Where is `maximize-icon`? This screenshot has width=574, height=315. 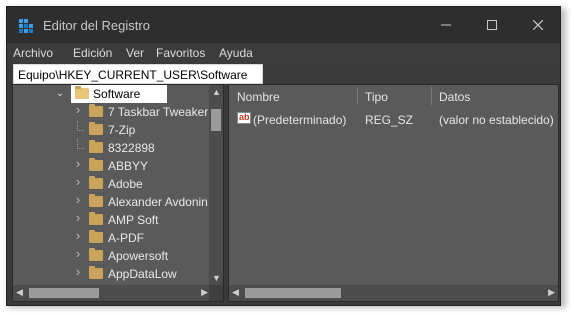 maximize-icon is located at coordinates (492, 25).